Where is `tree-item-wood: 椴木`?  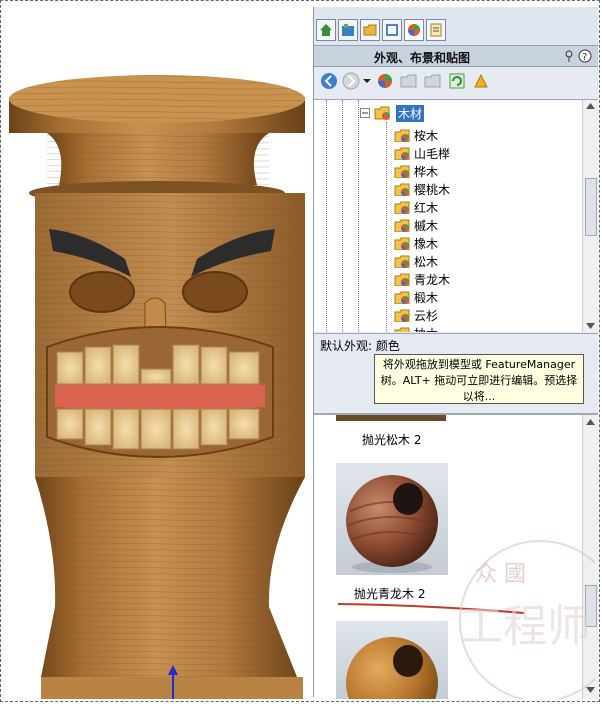
tree-item-wood: 椴木 is located at coordinates (489, 297).